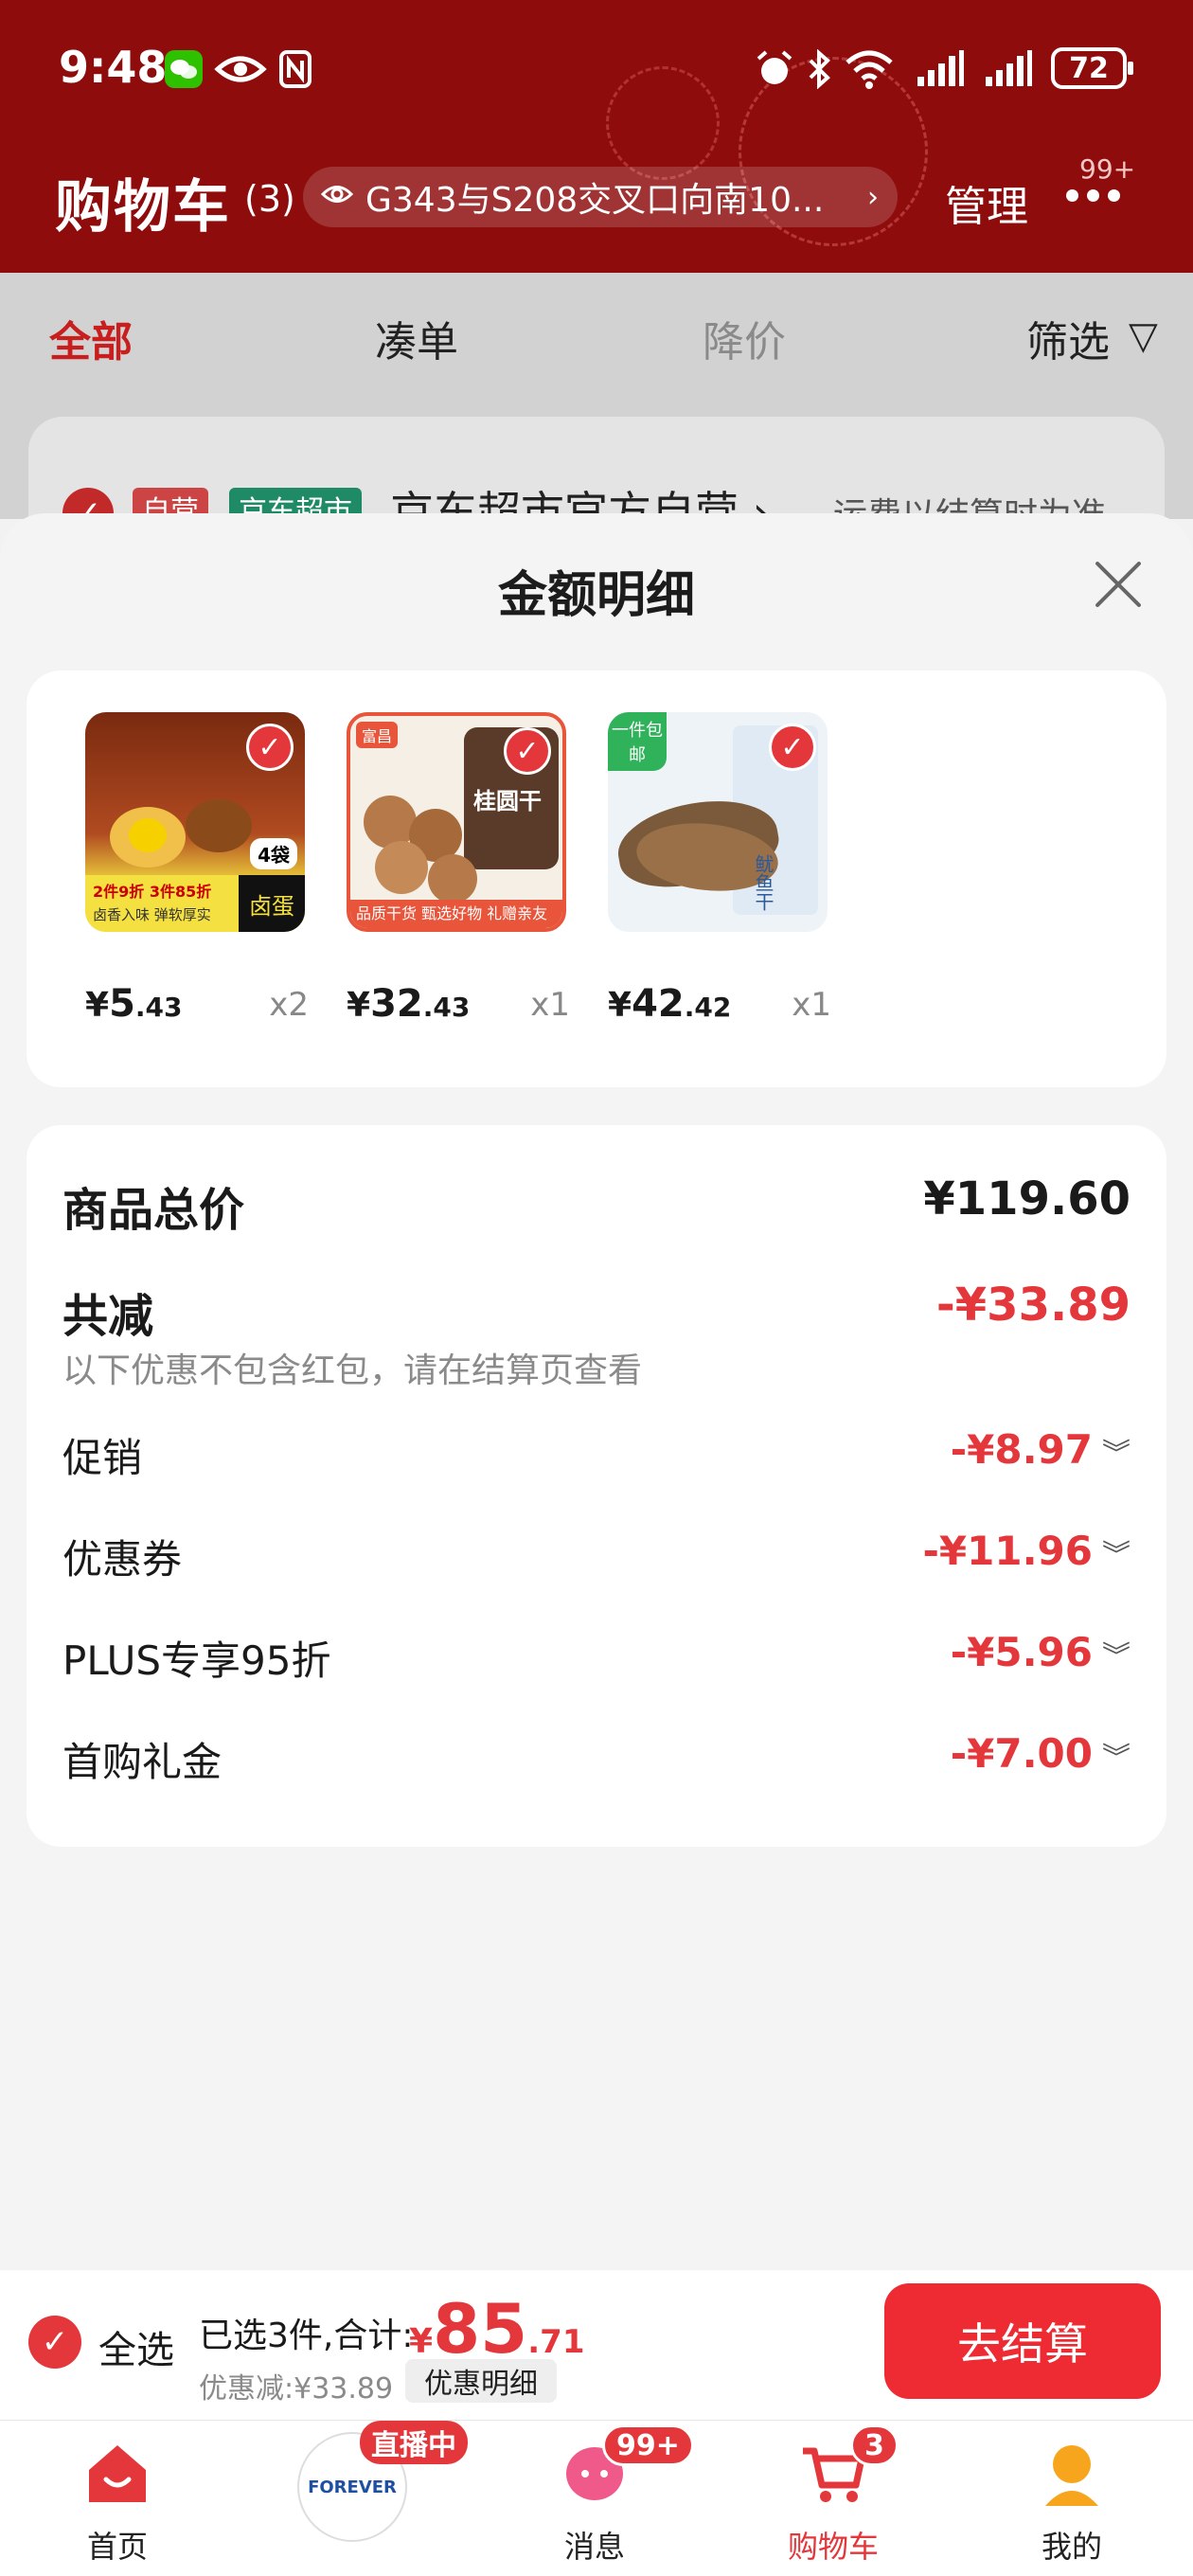 This screenshot has width=1193, height=2576. What do you see at coordinates (833, 2547) in the screenshot?
I see `nav-label: 购物车` at bounding box center [833, 2547].